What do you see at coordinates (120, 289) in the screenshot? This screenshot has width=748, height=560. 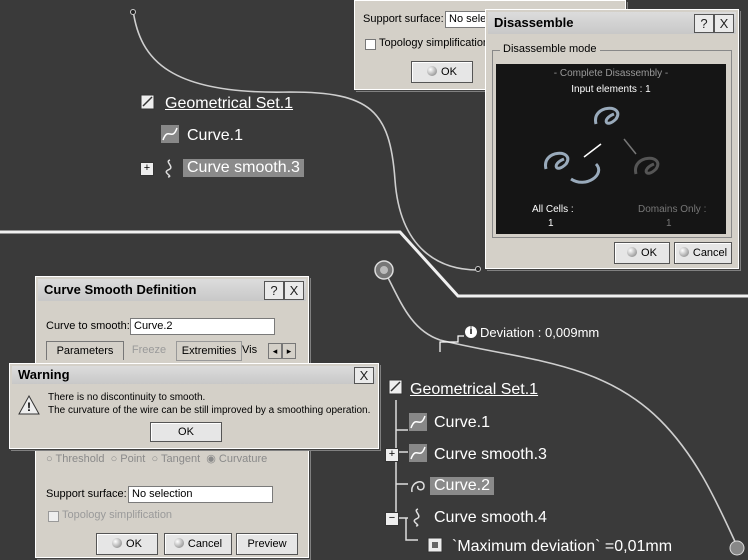 I see `curve-smooth-title: Curve Smooth Definition` at bounding box center [120, 289].